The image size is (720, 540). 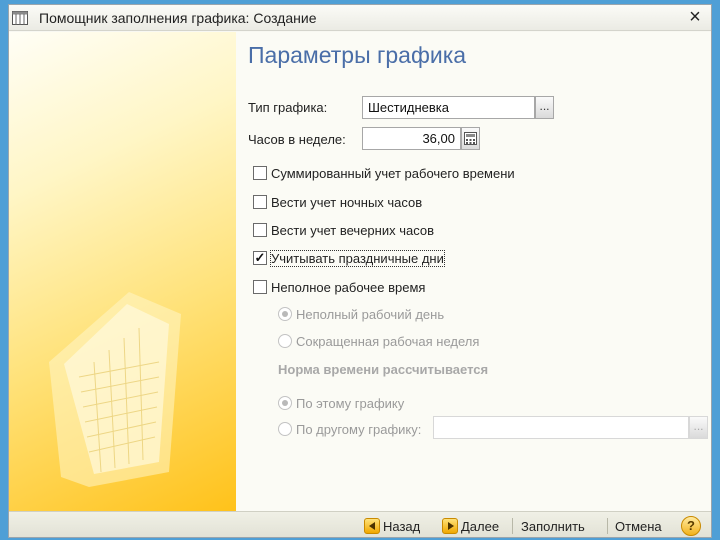 I want to click on schedule-type-field: Шестидневка, so click(x=448, y=107).